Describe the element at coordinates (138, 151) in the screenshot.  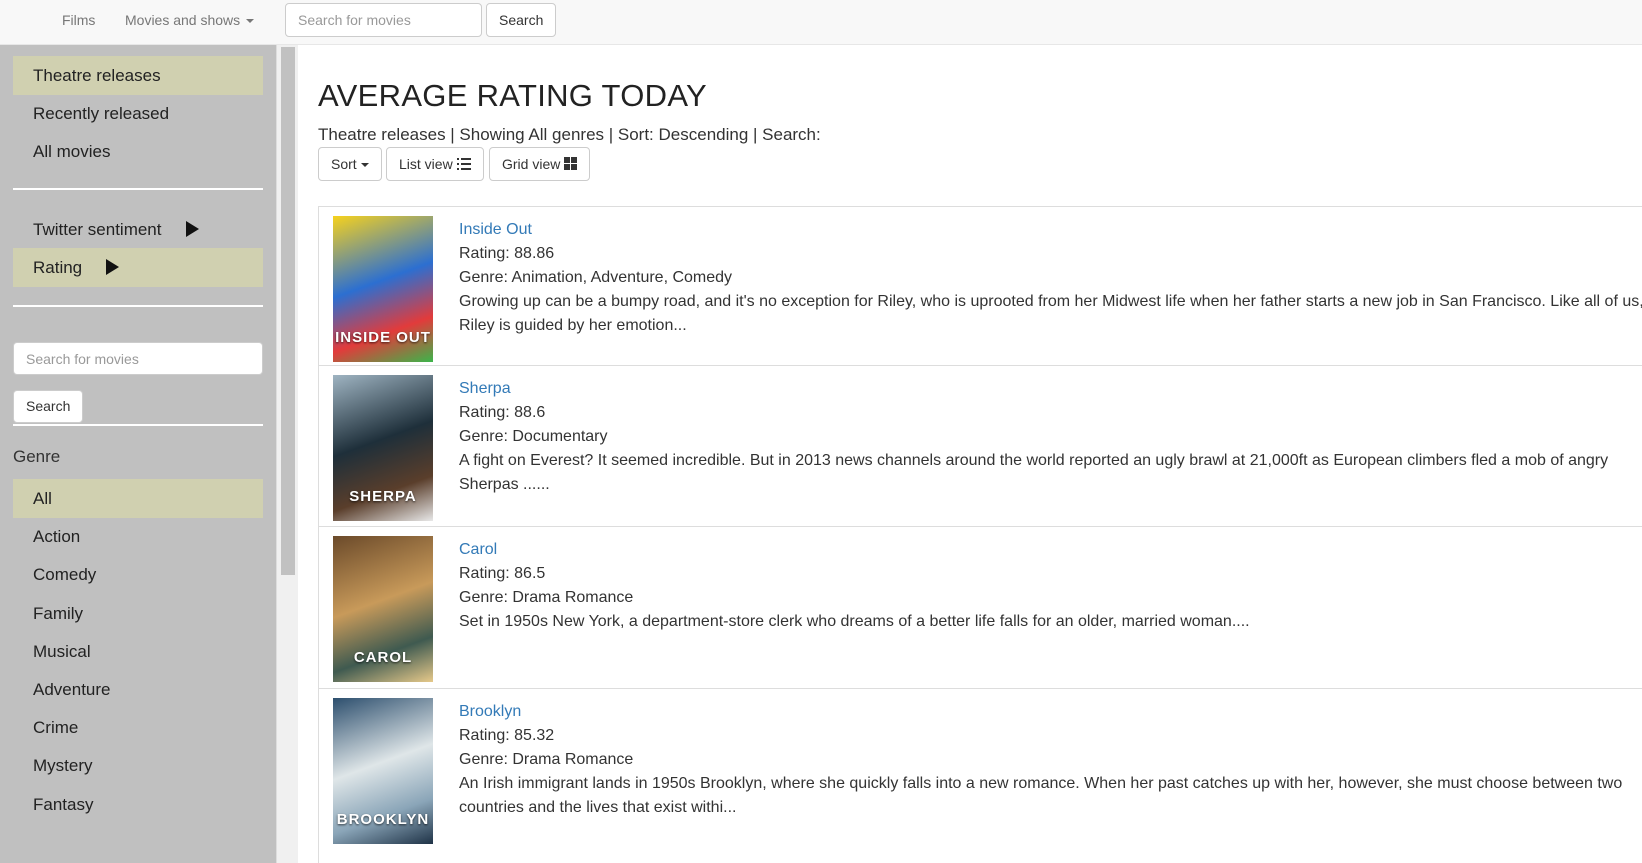
I see `sidebar-item-all-movies: All movies` at that location.